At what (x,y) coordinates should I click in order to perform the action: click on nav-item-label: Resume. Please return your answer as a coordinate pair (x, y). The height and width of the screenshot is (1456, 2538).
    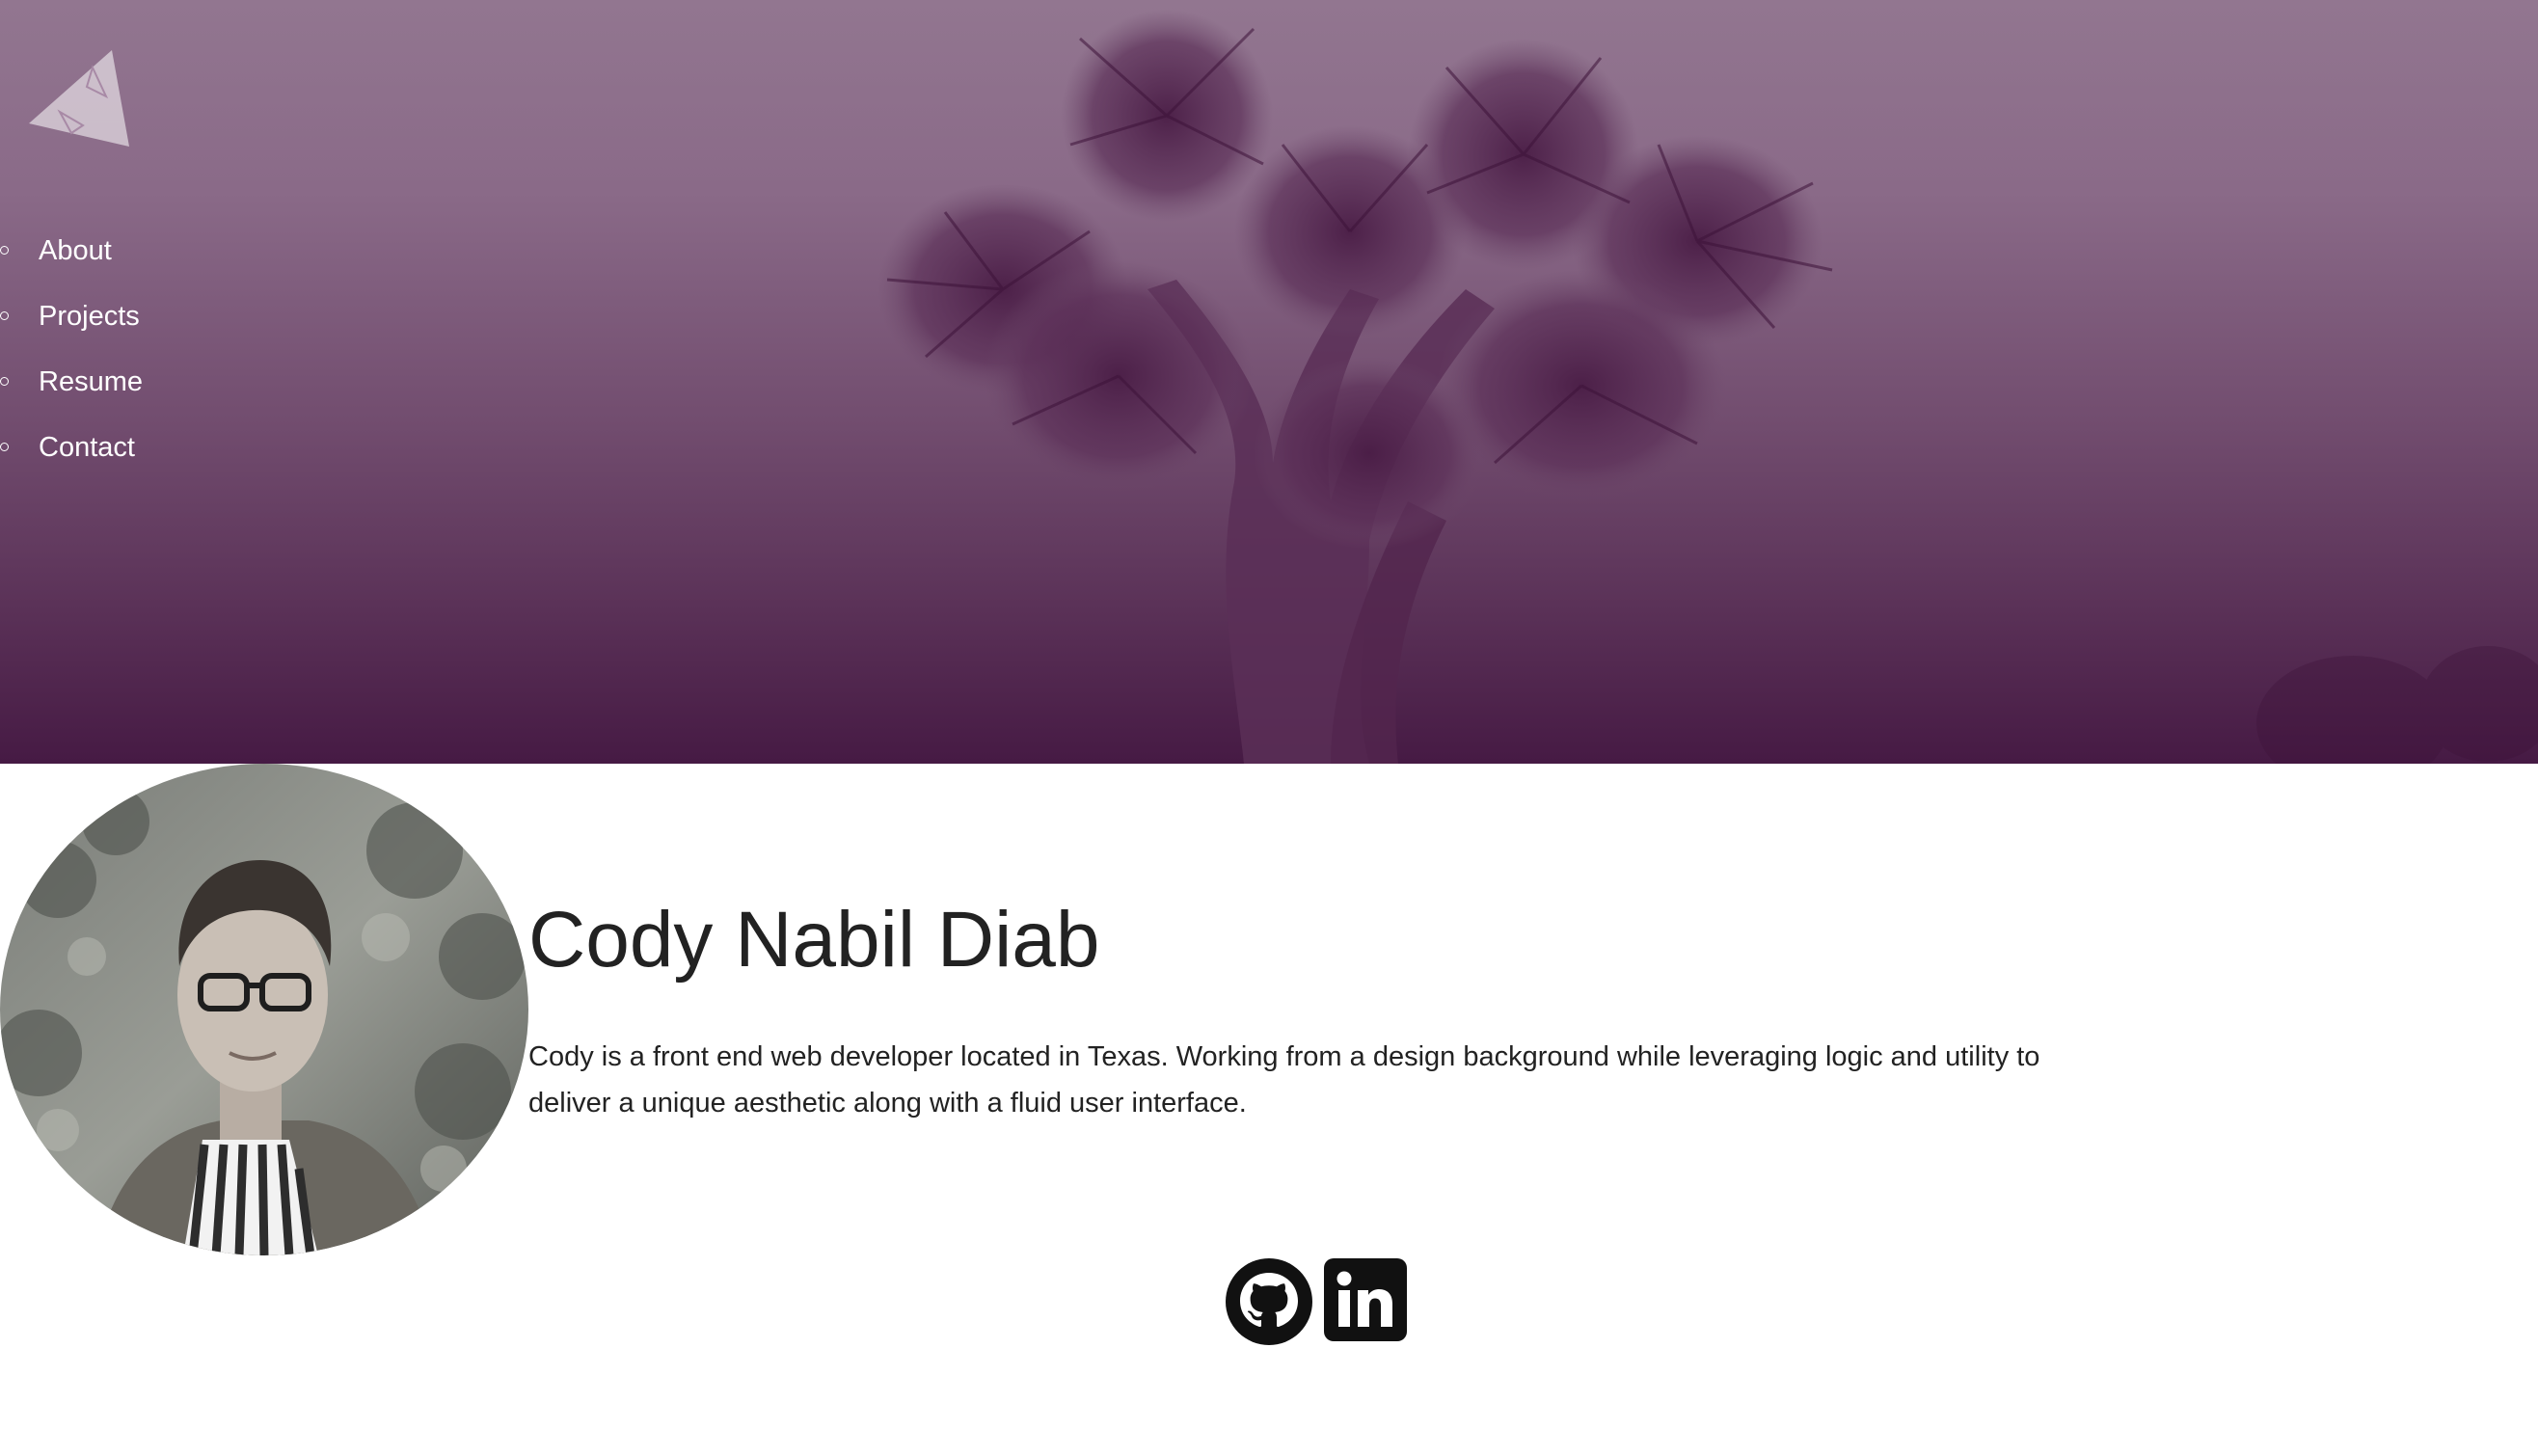
    Looking at the image, I should click on (91, 381).